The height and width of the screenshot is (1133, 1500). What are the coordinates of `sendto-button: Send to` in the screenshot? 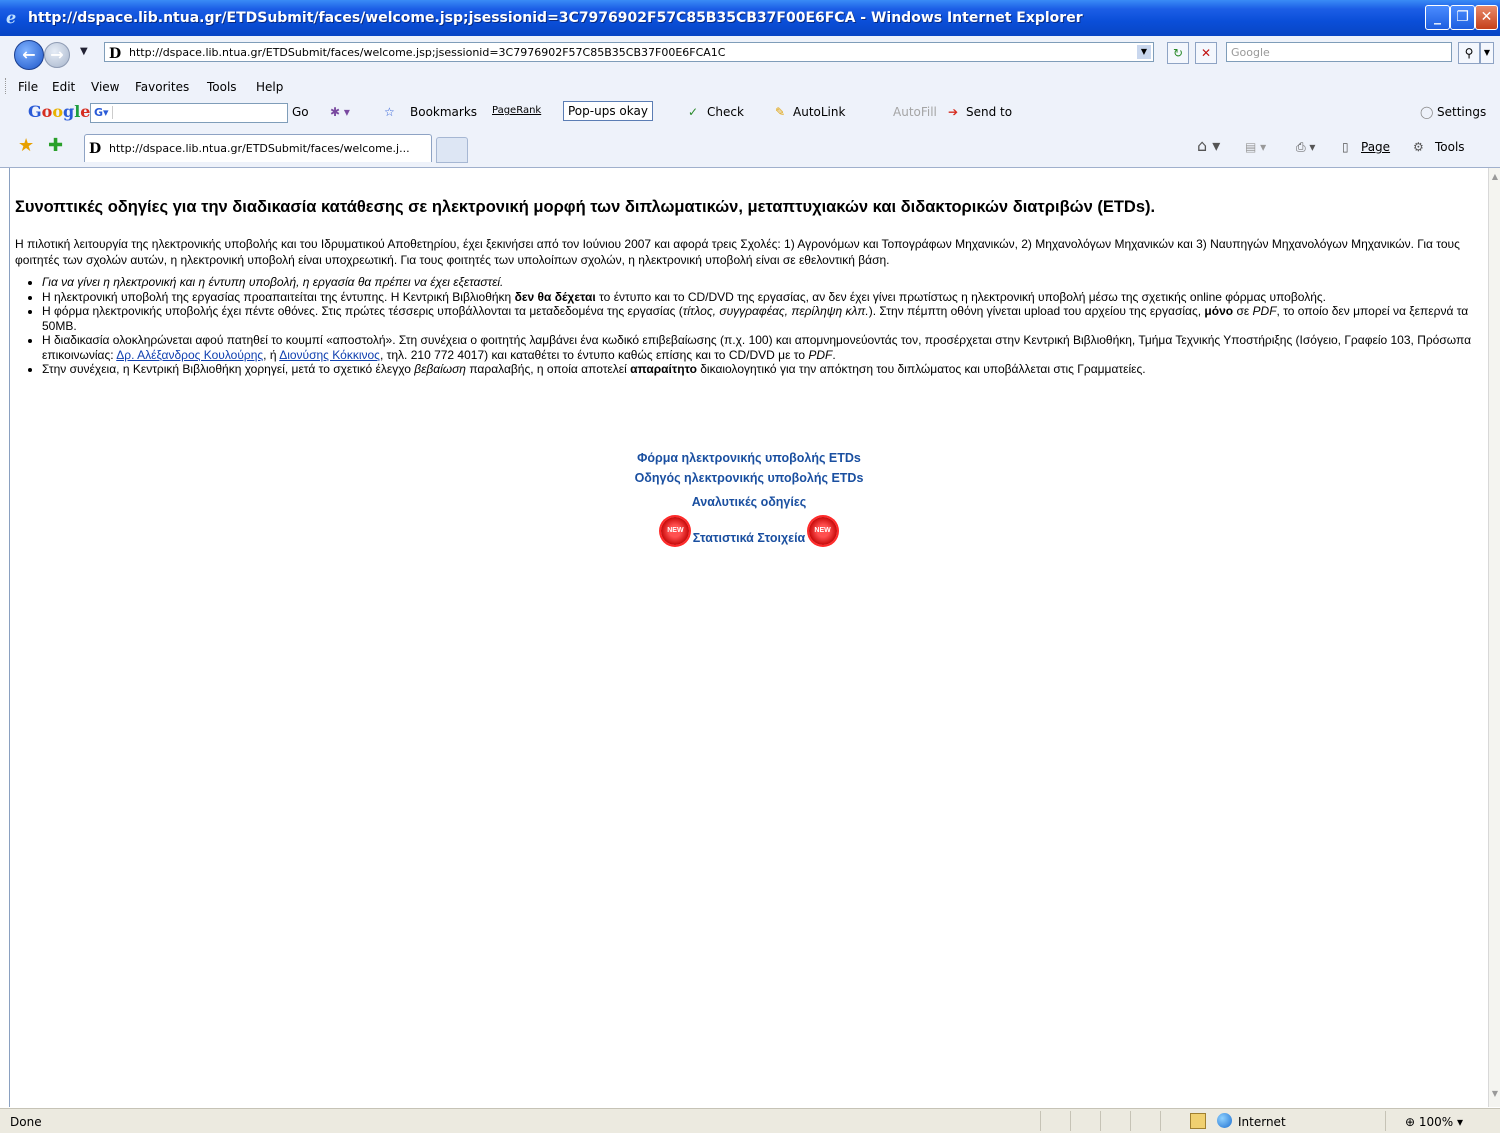 It's located at (989, 112).